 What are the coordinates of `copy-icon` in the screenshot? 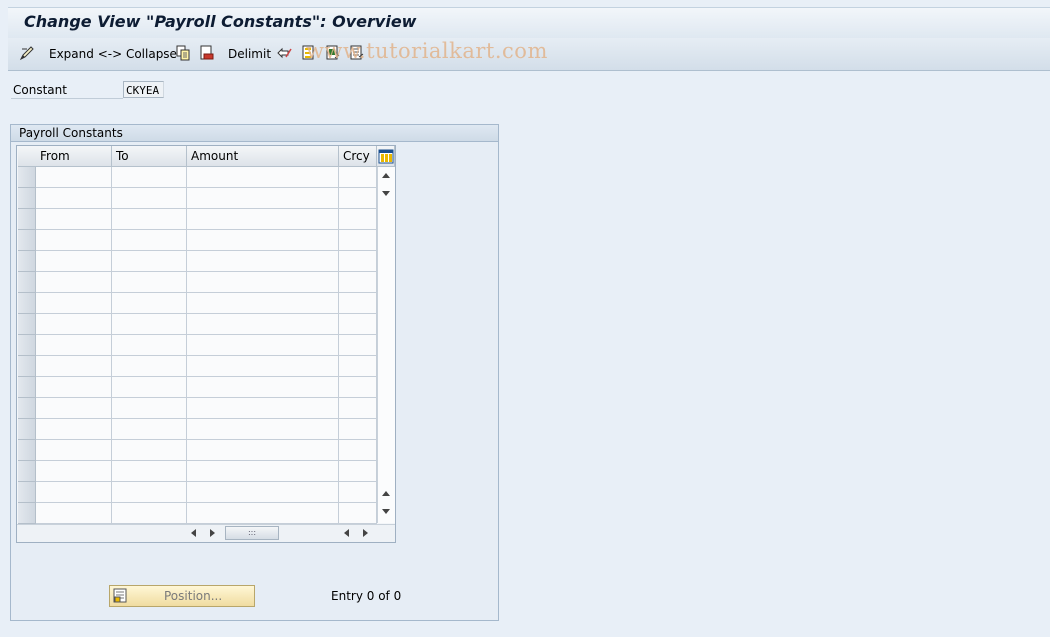 It's located at (183, 53).